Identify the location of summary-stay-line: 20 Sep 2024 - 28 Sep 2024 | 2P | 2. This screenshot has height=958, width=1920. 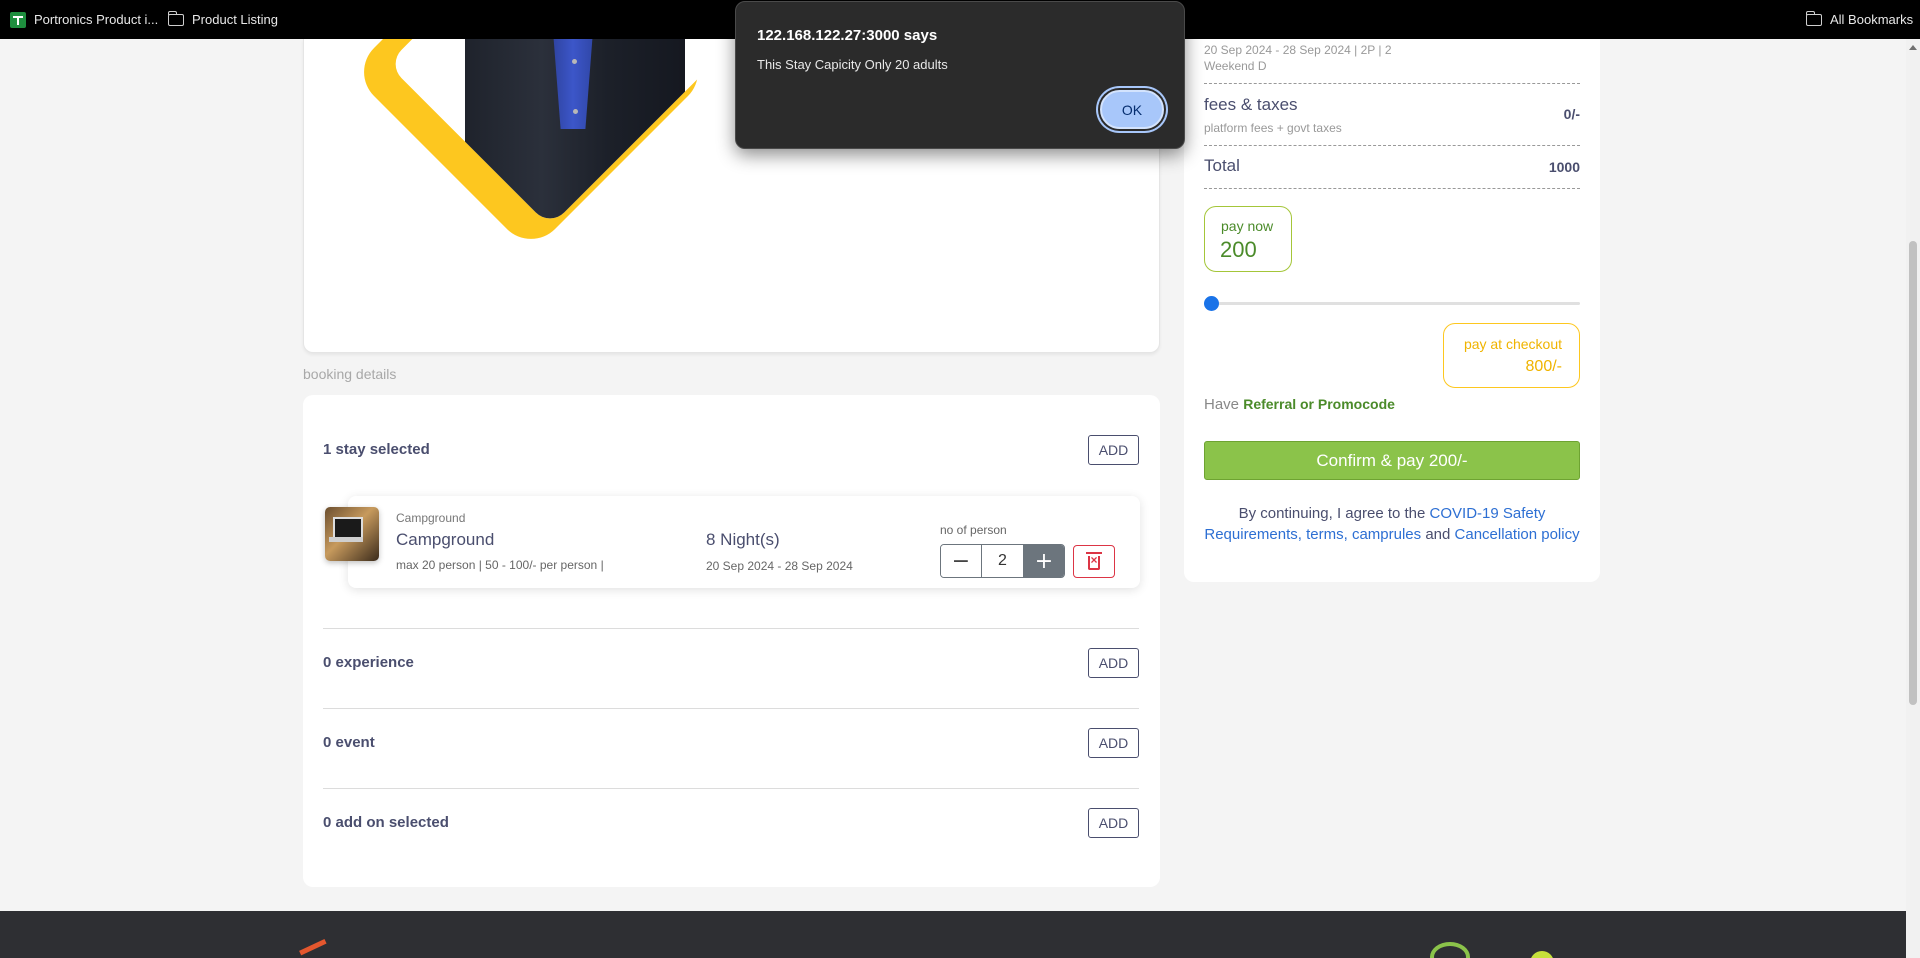
(1298, 50).